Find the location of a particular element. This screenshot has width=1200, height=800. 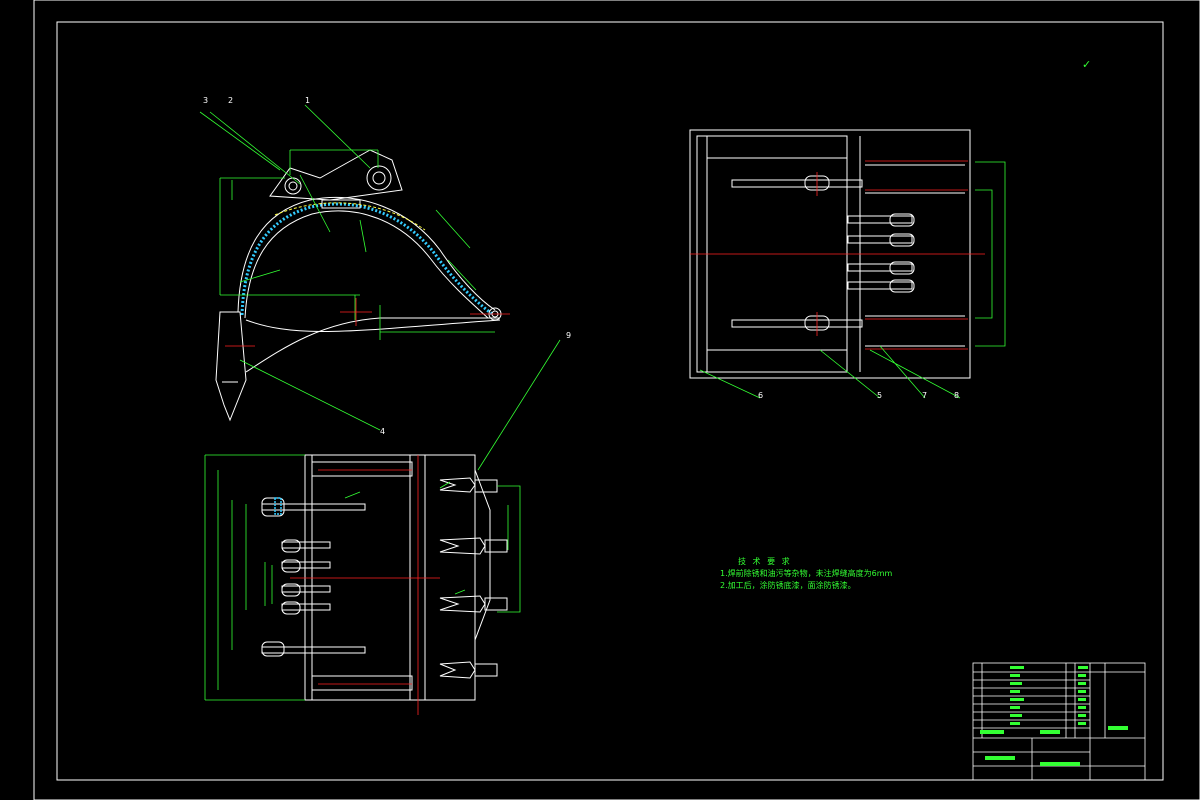

top-view-dimensions is located at coordinates (852, 280).